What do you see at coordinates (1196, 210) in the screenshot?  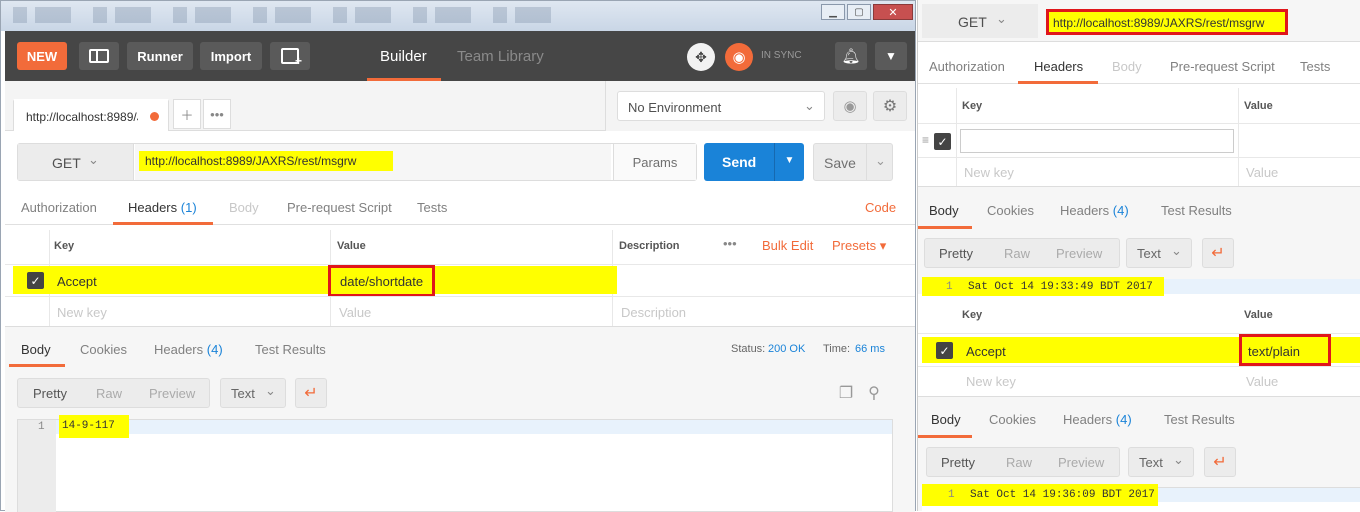 I see `right-resp1-tab-test-results: Test Results` at bounding box center [1196, 210].